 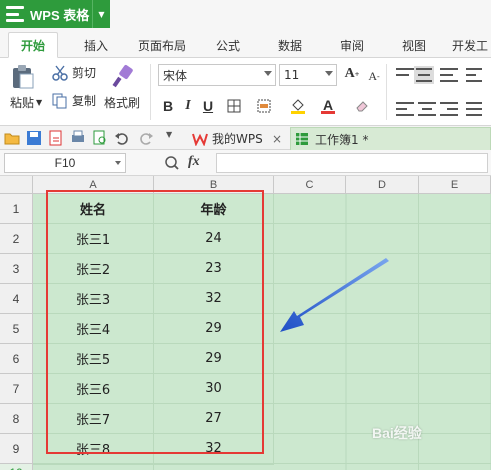 I want to click on arrow-annotation-icon, so click(x=334, y=295).